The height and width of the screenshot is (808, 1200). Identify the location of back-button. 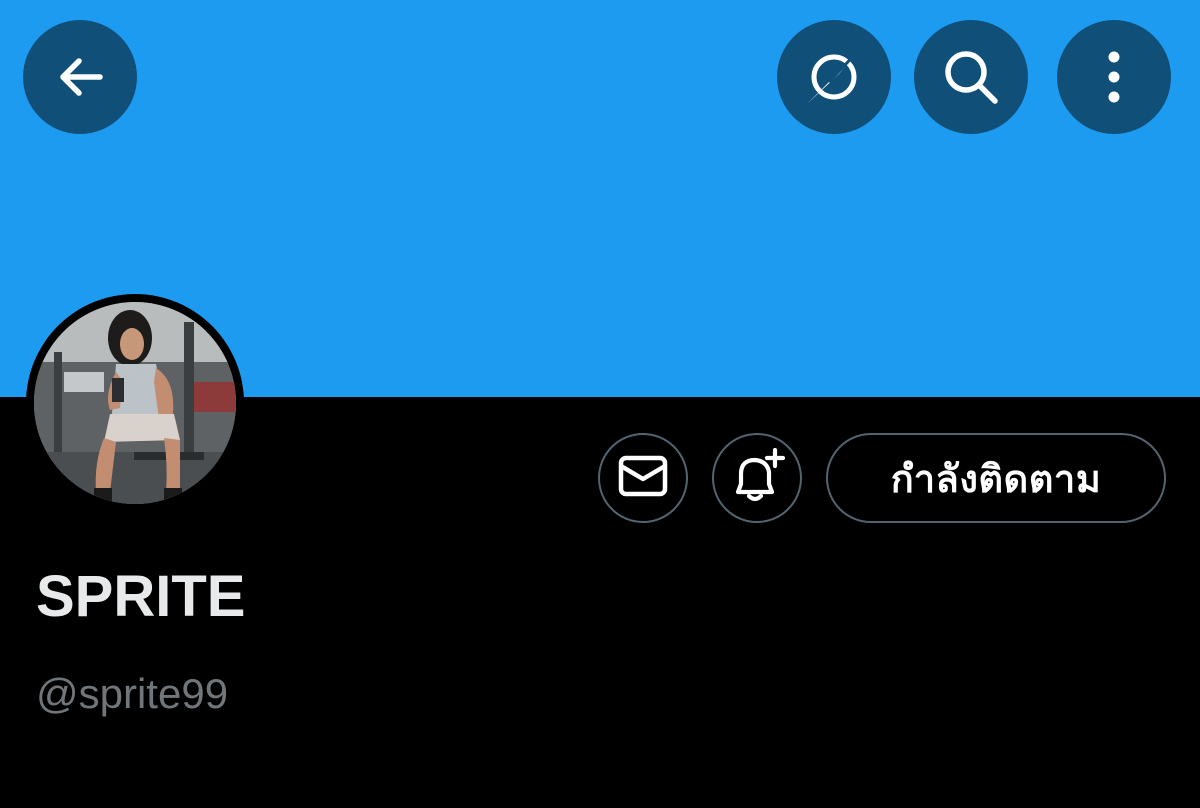
(80, 77).